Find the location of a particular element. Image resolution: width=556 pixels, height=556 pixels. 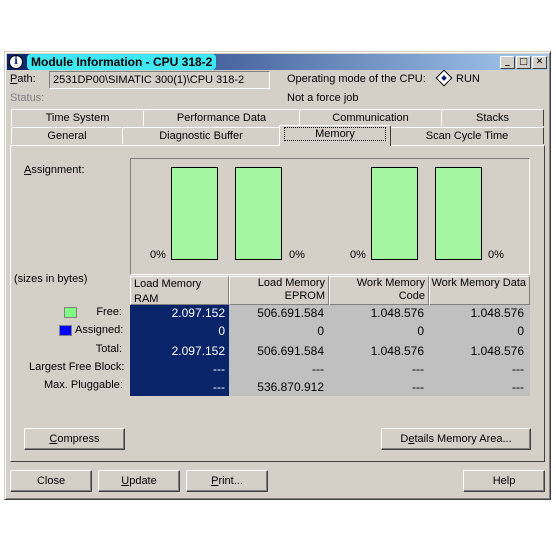

assignment-label: Assignment: is located at coordinates (54, 170).